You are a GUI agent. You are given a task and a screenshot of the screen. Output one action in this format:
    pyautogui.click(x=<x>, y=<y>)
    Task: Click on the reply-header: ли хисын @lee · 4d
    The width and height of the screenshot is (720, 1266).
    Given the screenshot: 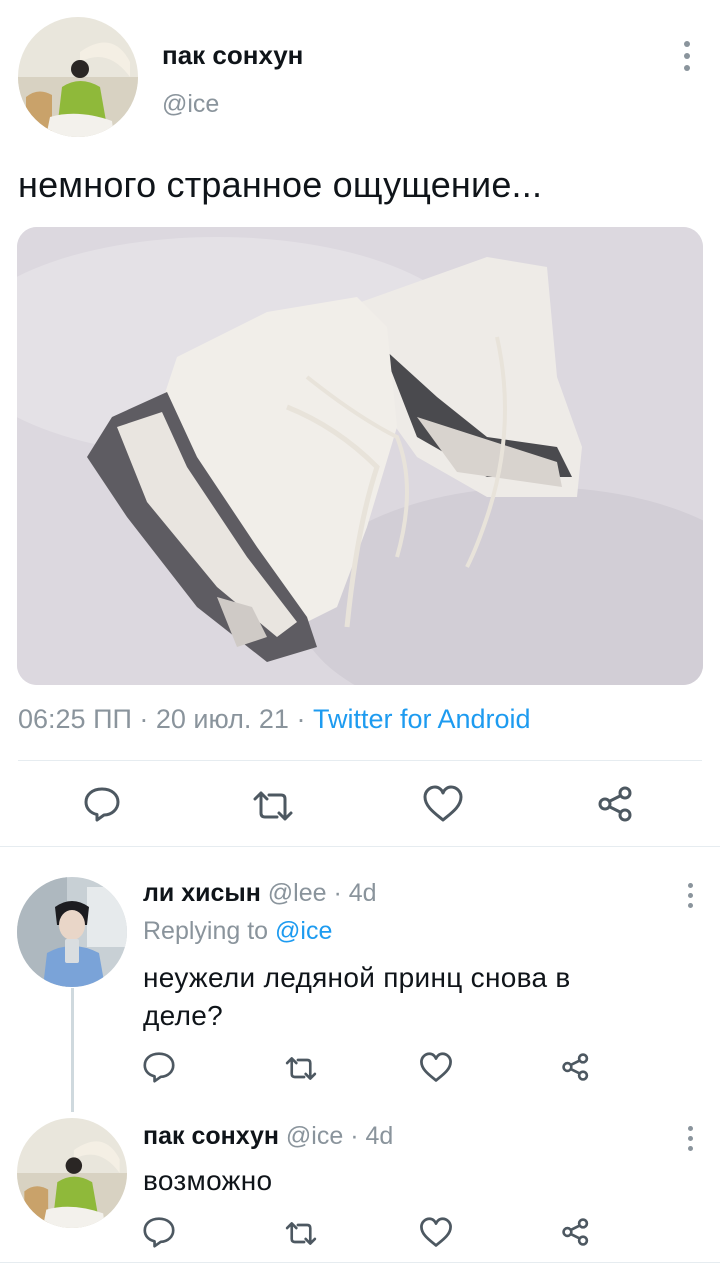 What is the action you would take?
    pyautogui.click(x=260, y=893)
    